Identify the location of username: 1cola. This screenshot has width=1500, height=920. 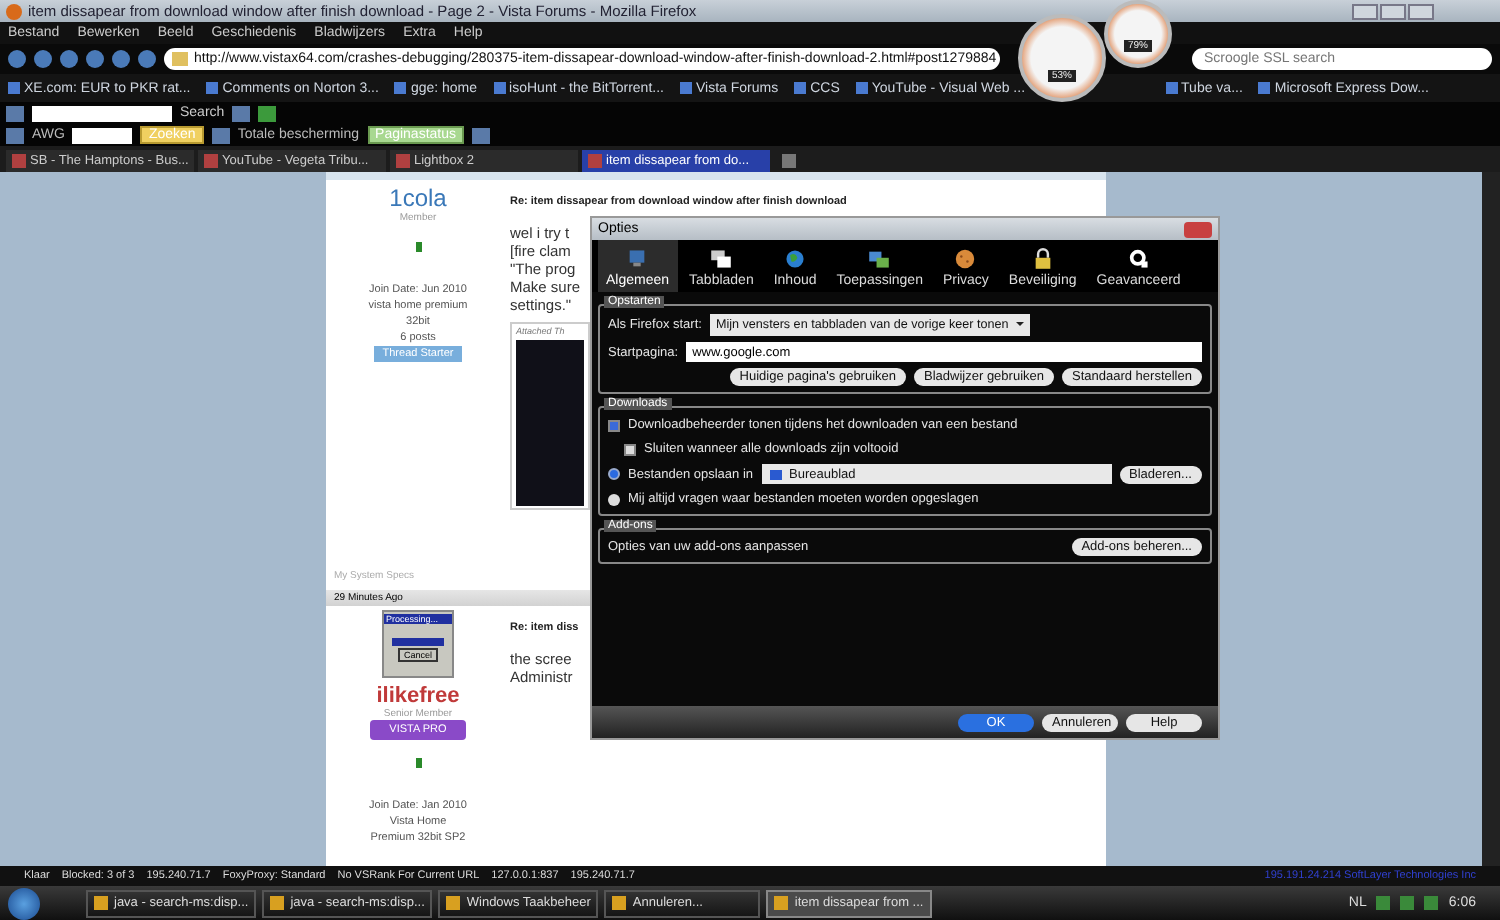
(418, 198).